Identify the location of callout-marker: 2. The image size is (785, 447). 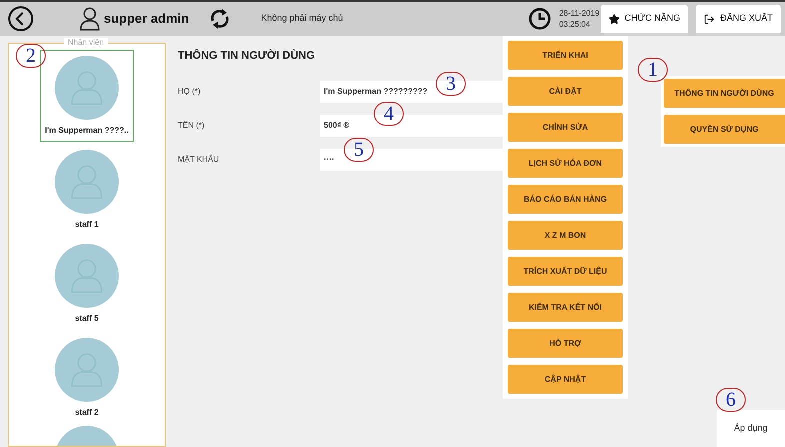
(31, 56).